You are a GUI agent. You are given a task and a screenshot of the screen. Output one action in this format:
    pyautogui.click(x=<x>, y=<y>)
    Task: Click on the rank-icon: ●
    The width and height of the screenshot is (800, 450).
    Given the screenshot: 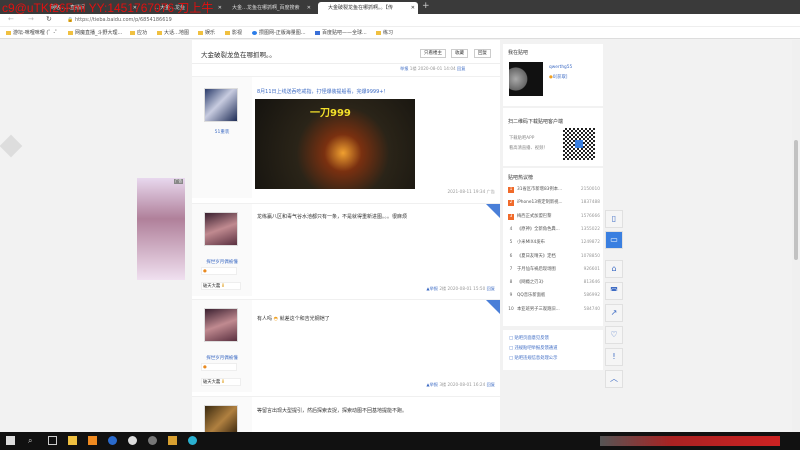 What is the action you would take?
    pyautogui.click(x=219, y=271)
    